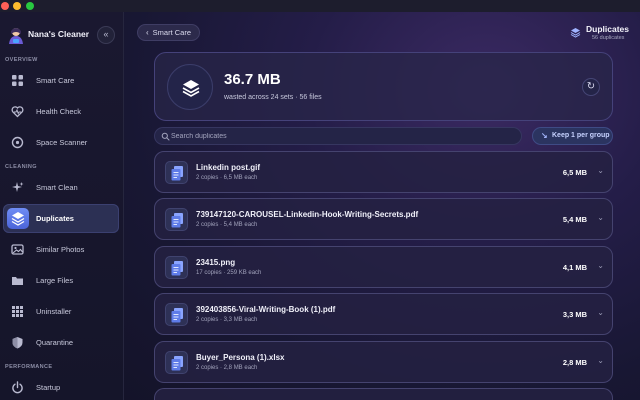 Image resolution: width=640 pixels, height=400 pixels. Describe the element at coordinates (574, 267) in the screenshot. I see `file-size: 4,1 MB` at that location.